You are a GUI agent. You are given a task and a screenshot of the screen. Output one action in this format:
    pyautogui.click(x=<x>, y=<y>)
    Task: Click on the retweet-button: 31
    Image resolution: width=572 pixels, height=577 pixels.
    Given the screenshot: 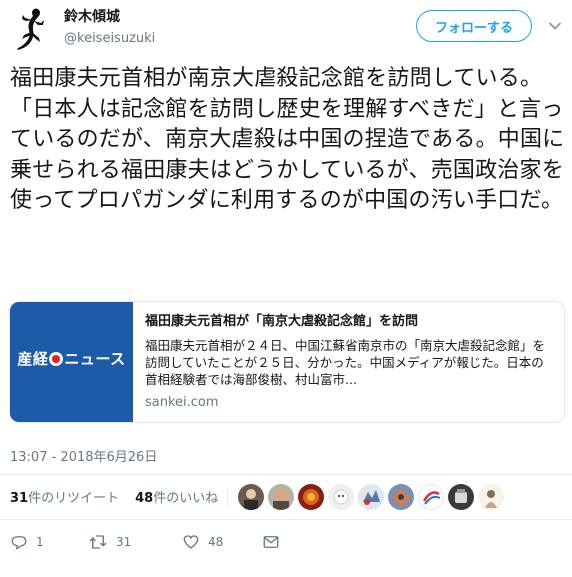 What is the action you would take?
    pyautogui.click(x=135, y=542)
    